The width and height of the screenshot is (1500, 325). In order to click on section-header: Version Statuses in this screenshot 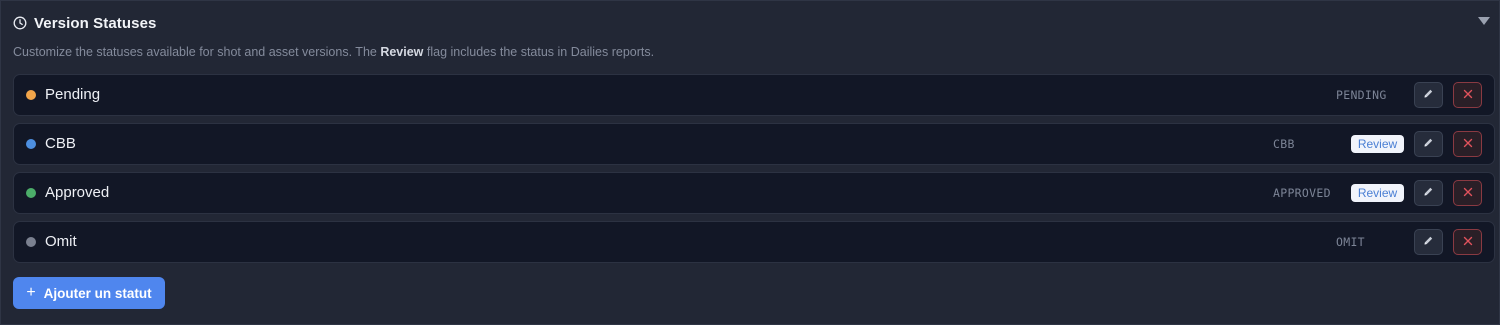, I will do `click(85, 23)`.